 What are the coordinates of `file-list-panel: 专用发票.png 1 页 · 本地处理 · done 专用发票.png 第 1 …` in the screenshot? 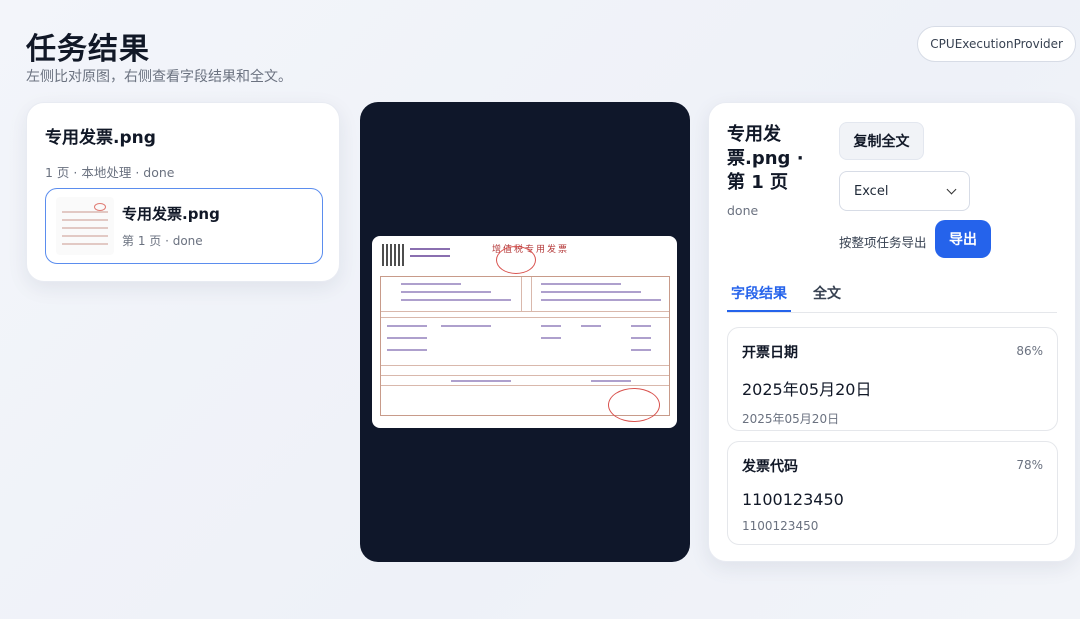 It's located at (183, 192).